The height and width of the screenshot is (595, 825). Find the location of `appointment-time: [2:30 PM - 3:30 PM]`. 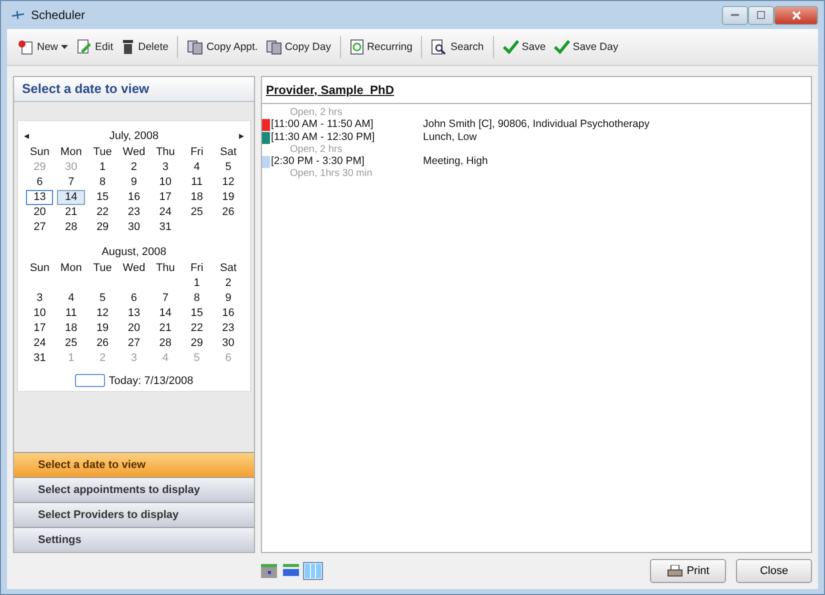

appointment-time: [2:30 PM - 3:30 PM] is located at coordinates (346, 161).